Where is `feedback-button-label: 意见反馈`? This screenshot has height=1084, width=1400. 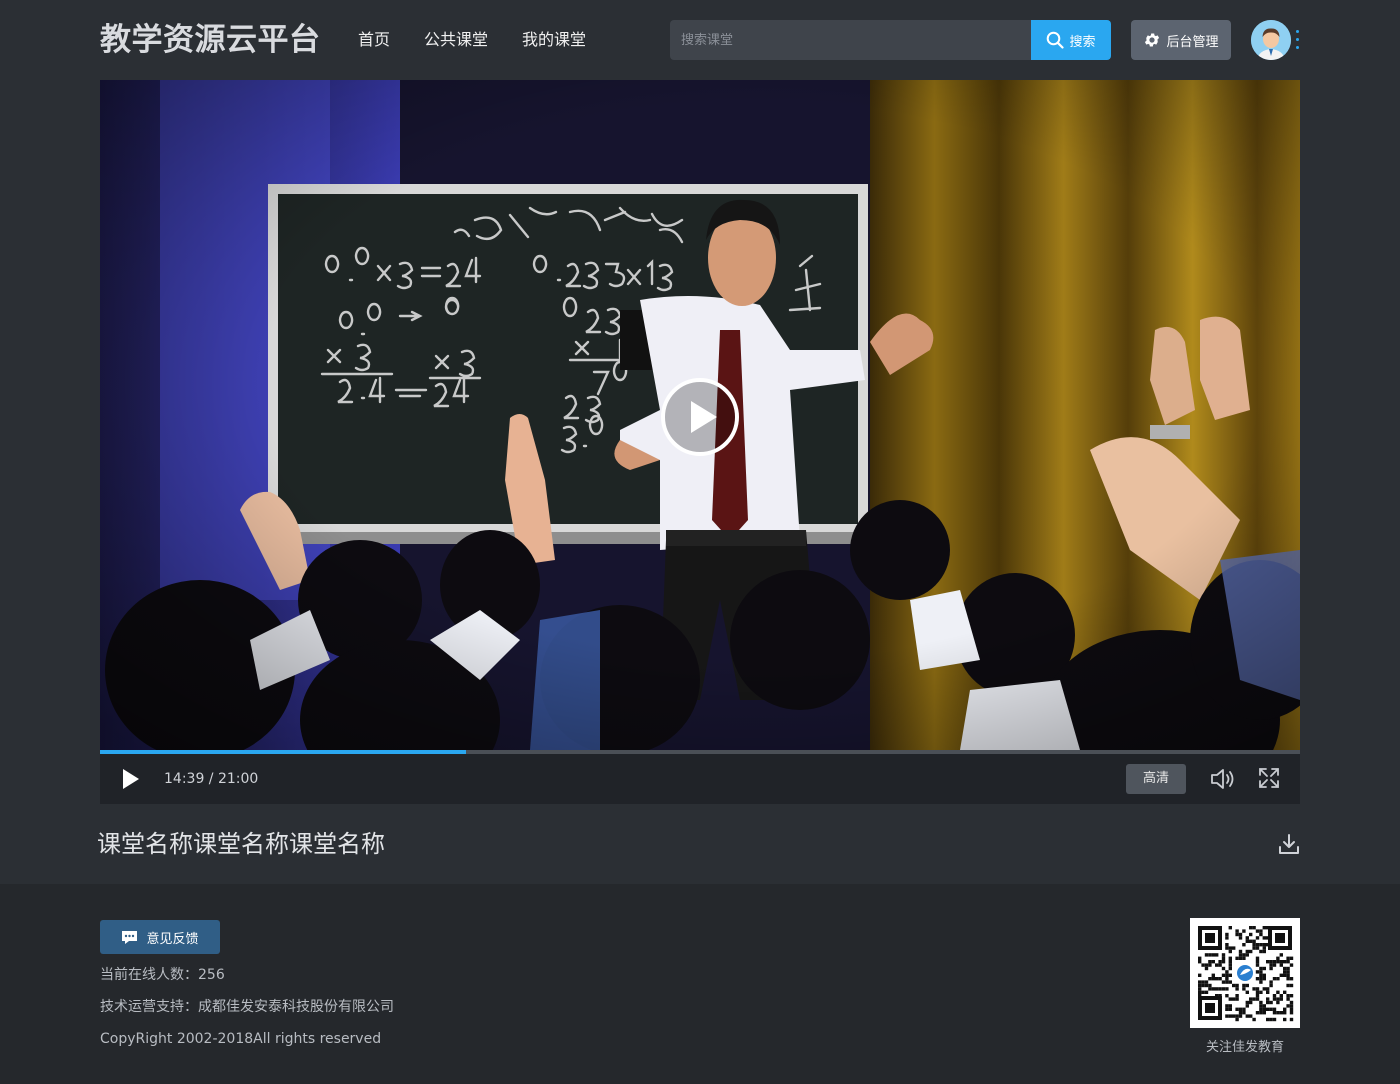
feedback-button-label: 意见反馈 is located at coordinates (172, 939).